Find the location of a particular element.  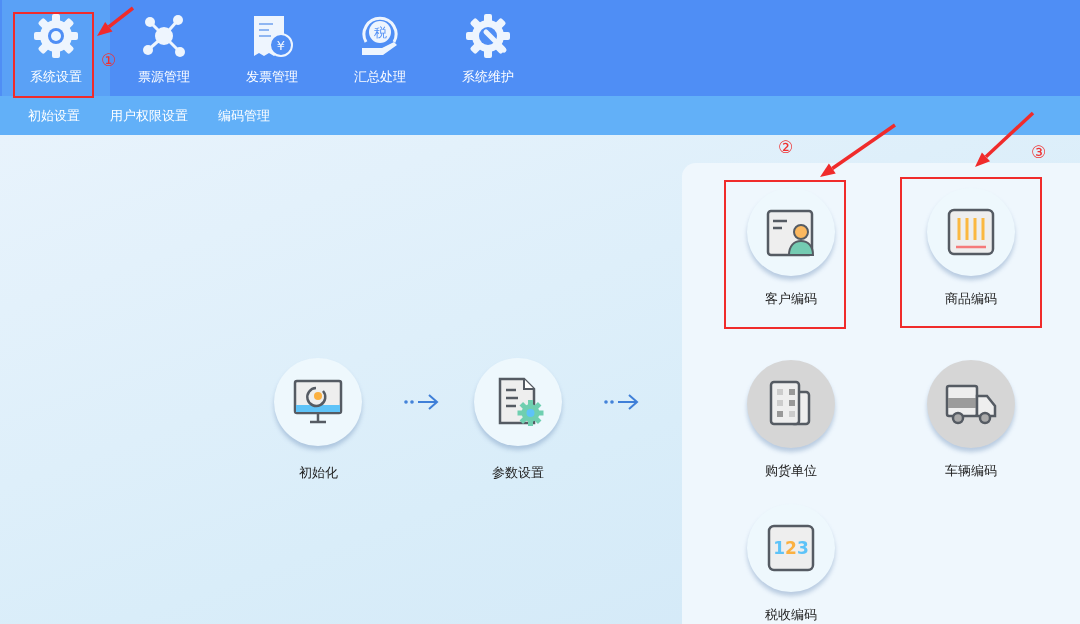

code-label: 税收编码 is located at coordinates (791, 615).